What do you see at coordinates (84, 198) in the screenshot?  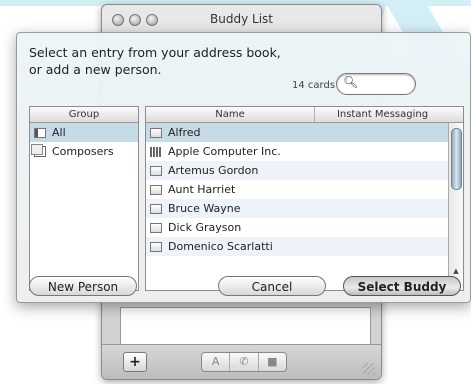 I see `group-list: Group All Composers` at bounding box center [84, 198].